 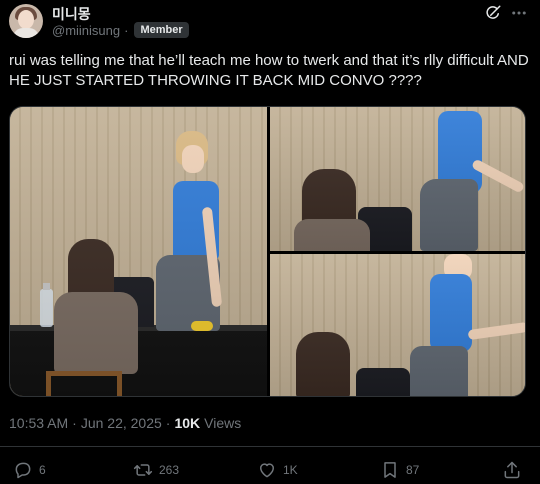 I want to click on reply-icon, so click(x=23, y=470).